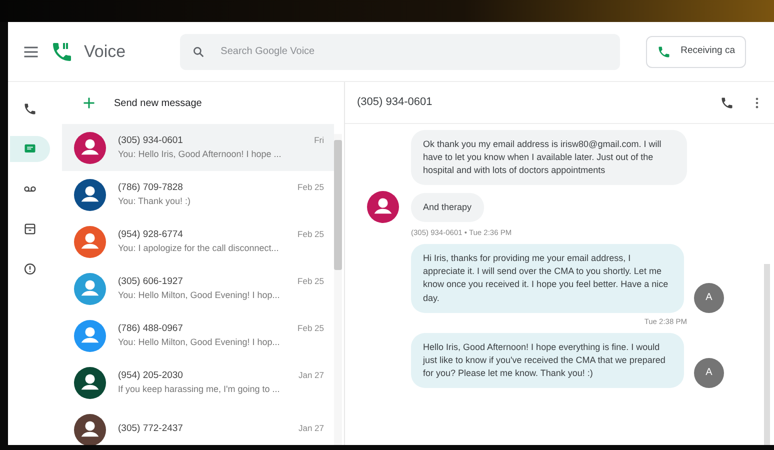 This screenshot has width=774, height=450. I want to click on phone-number: (786) 488-0967, so click(150, 329).